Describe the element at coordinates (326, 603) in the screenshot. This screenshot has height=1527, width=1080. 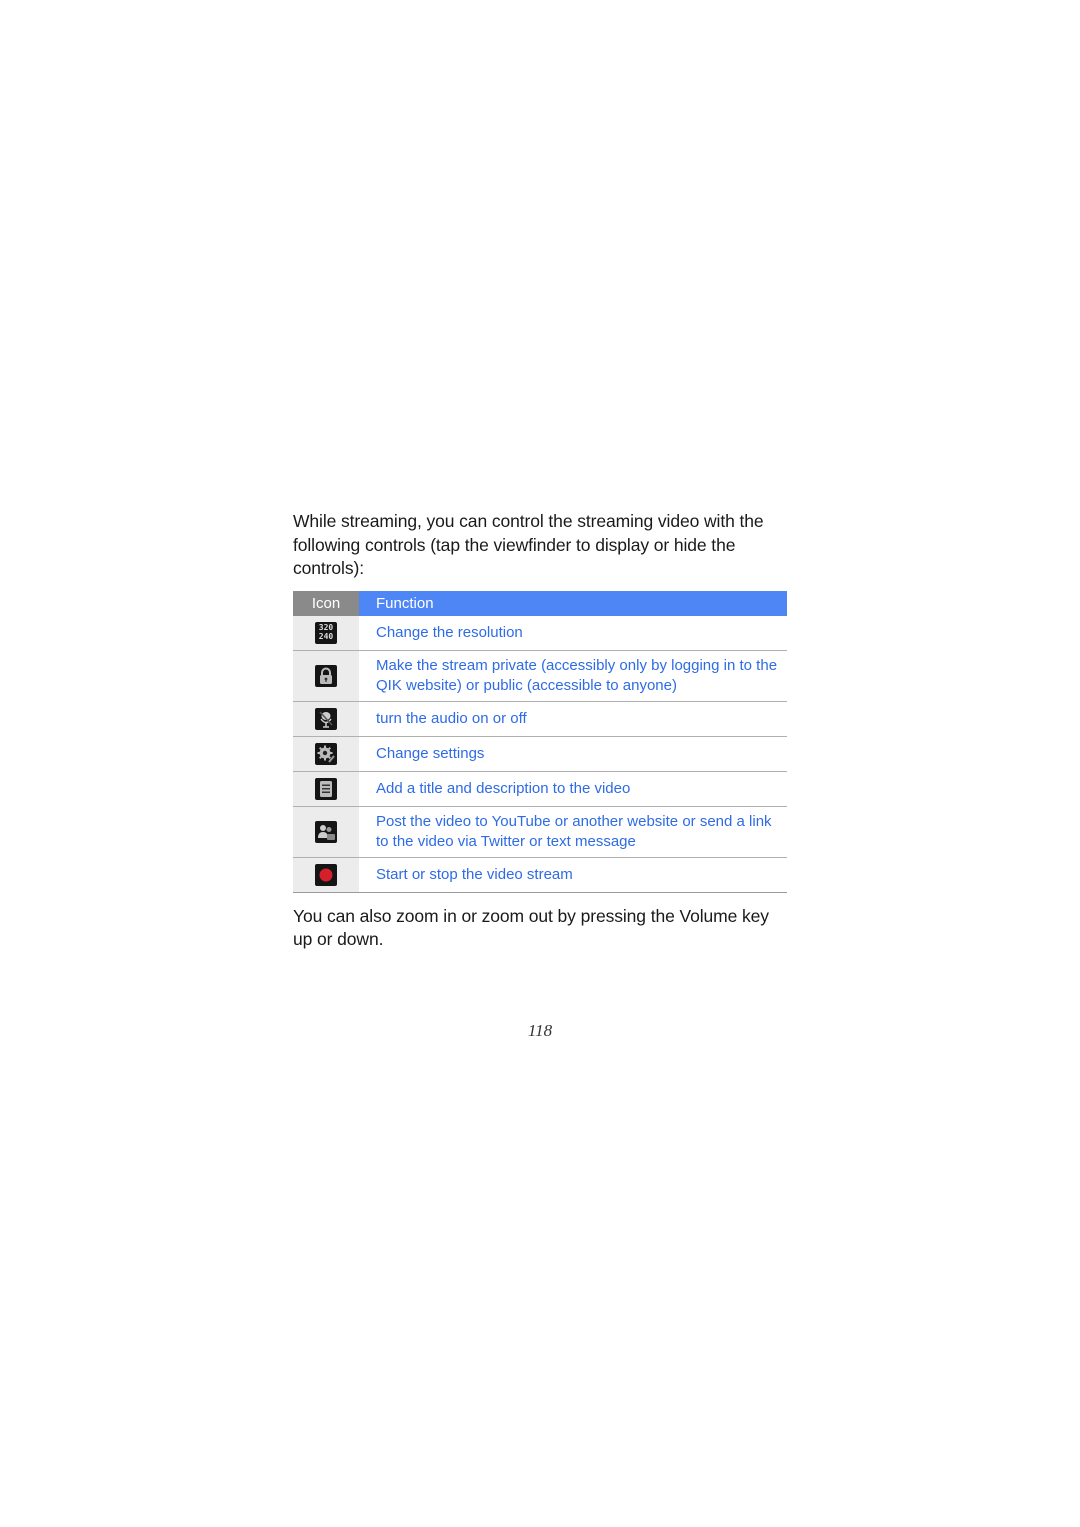
I see `icon-column-header: Icon` at that location.